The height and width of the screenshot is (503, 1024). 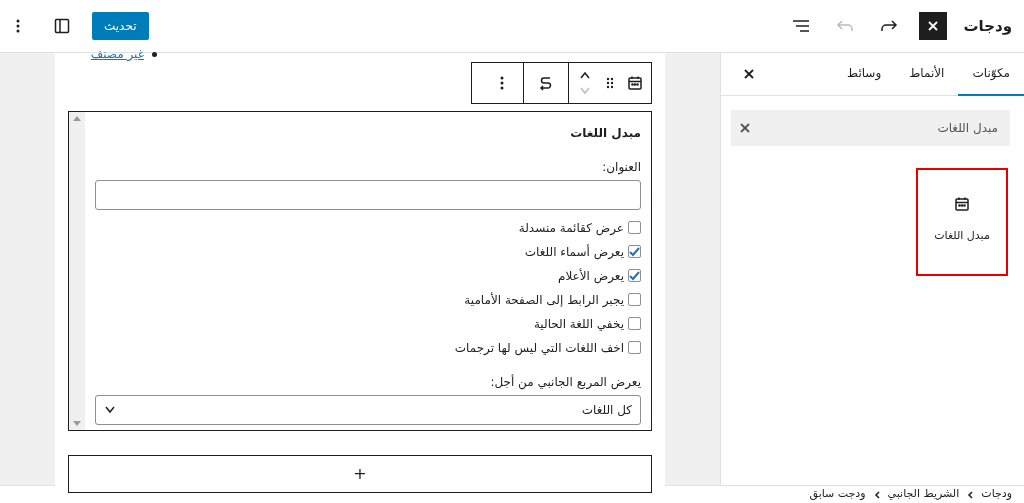 What do you see at coordinates (889, 26) in the screenshot?
I see `redo-icon` at bounding box center [889, 26].